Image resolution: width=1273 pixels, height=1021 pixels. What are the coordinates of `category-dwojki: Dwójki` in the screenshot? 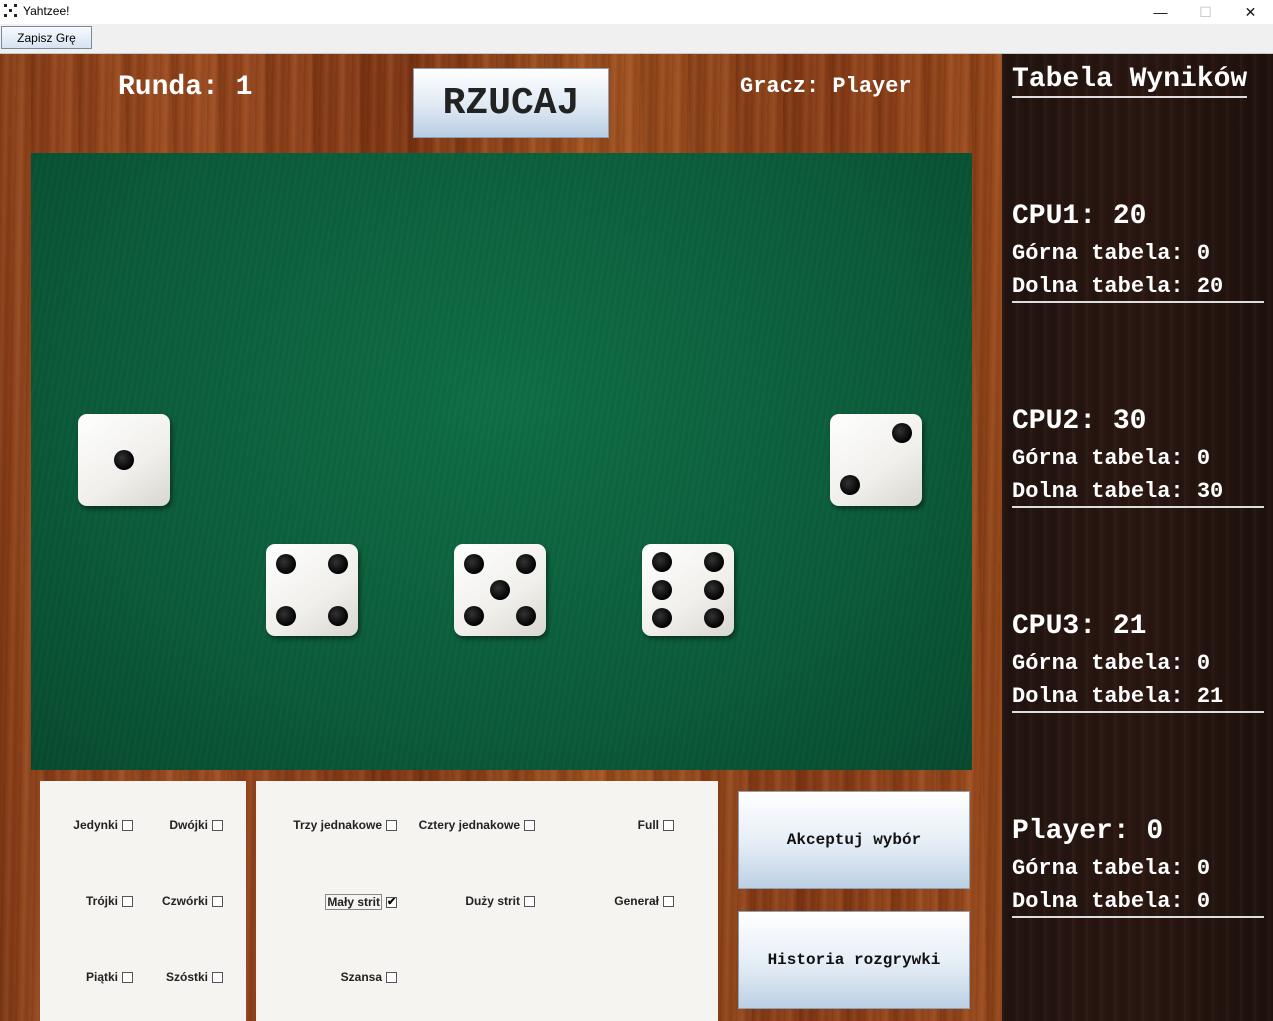 It's located at (196, 825).